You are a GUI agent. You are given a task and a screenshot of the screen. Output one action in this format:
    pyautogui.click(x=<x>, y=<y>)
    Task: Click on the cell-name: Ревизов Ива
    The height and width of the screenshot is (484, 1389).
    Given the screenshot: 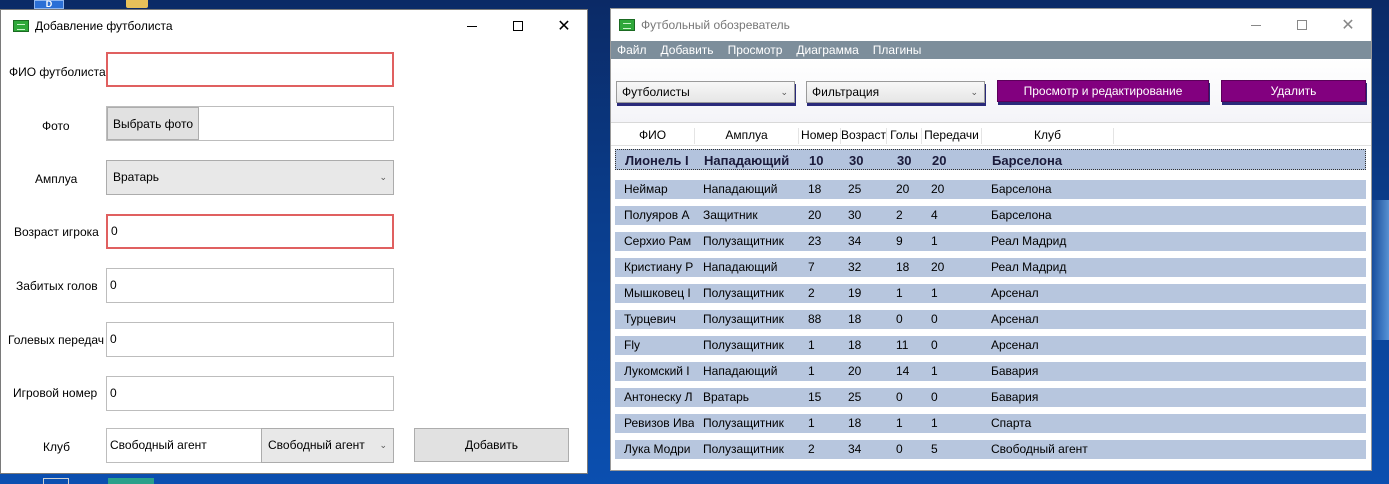 What is the action you would take?
    pyautogui.click(x=659, y=423)
    